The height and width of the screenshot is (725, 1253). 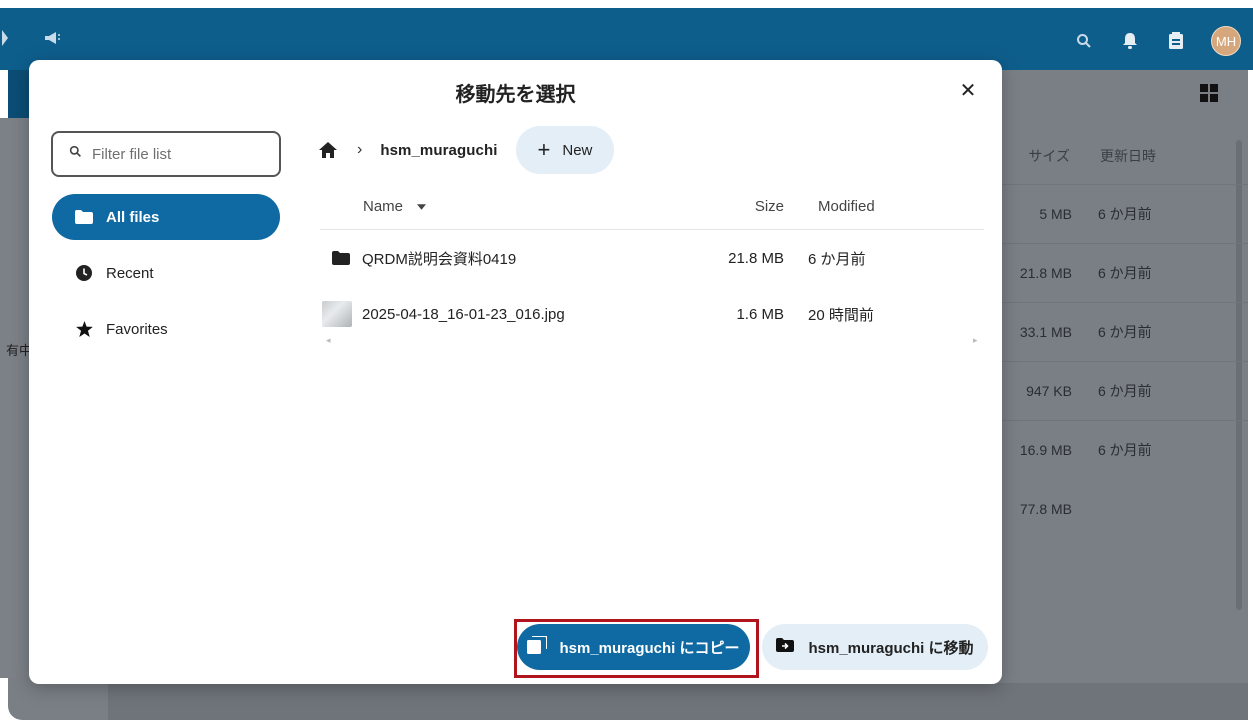 What do you see at coordinates (652, 258) in the screenshot?
I see `file-row: QRDM説明会資料0419 21.8 MB 6 か月前` at bounding box center [652, 258].